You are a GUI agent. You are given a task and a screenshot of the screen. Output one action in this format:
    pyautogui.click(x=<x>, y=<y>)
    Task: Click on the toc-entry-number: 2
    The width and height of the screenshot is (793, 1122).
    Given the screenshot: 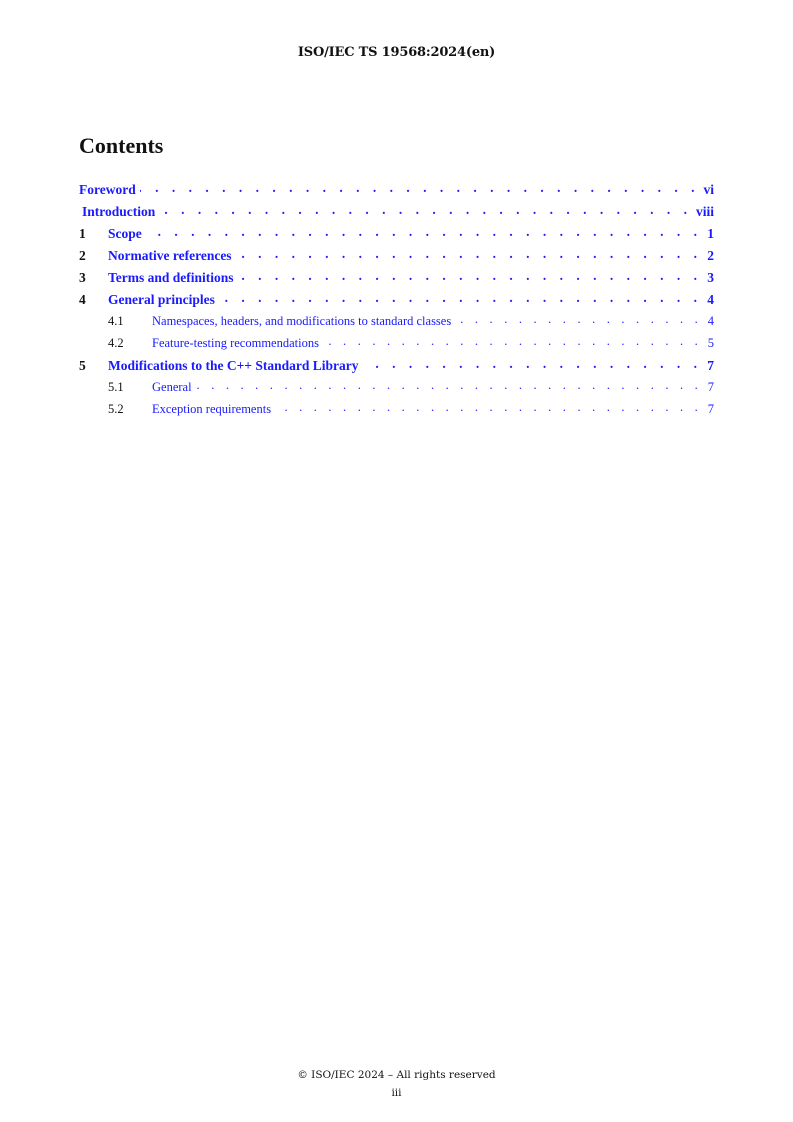 What is the action you would take?
    pyautogui.click(x=82, y=255)
    